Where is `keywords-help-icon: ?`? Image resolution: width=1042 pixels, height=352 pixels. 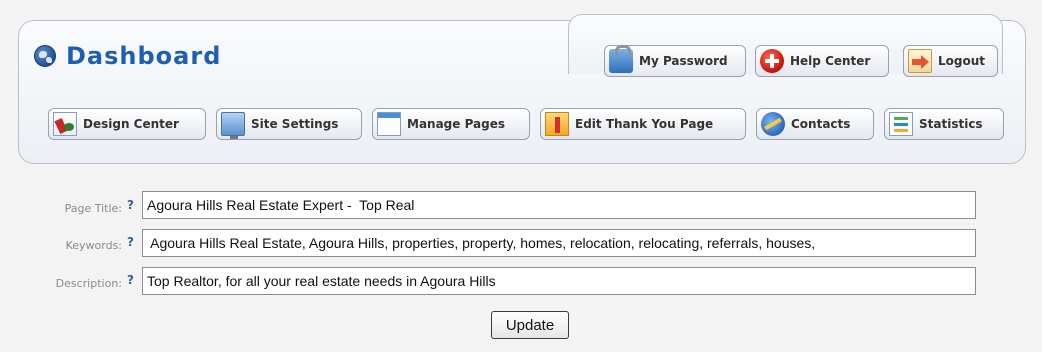
keywords-help-icon: ? is located at coordinates (130, 242).